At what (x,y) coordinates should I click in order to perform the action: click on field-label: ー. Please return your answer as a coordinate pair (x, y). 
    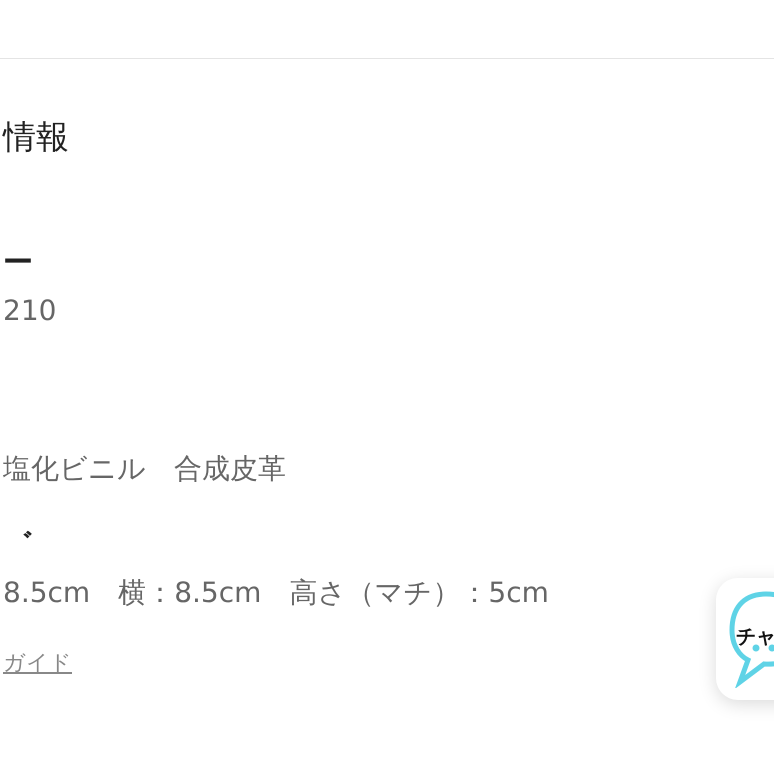
    Looking at the image, I should click on (18, 263).